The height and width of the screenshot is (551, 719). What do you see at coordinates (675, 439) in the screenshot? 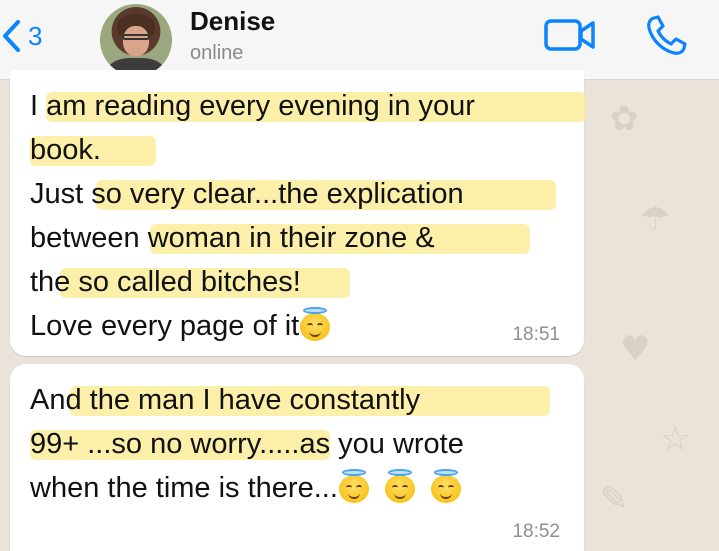
I see `doodle-icon: ☆` at bounding box center [675, 439].